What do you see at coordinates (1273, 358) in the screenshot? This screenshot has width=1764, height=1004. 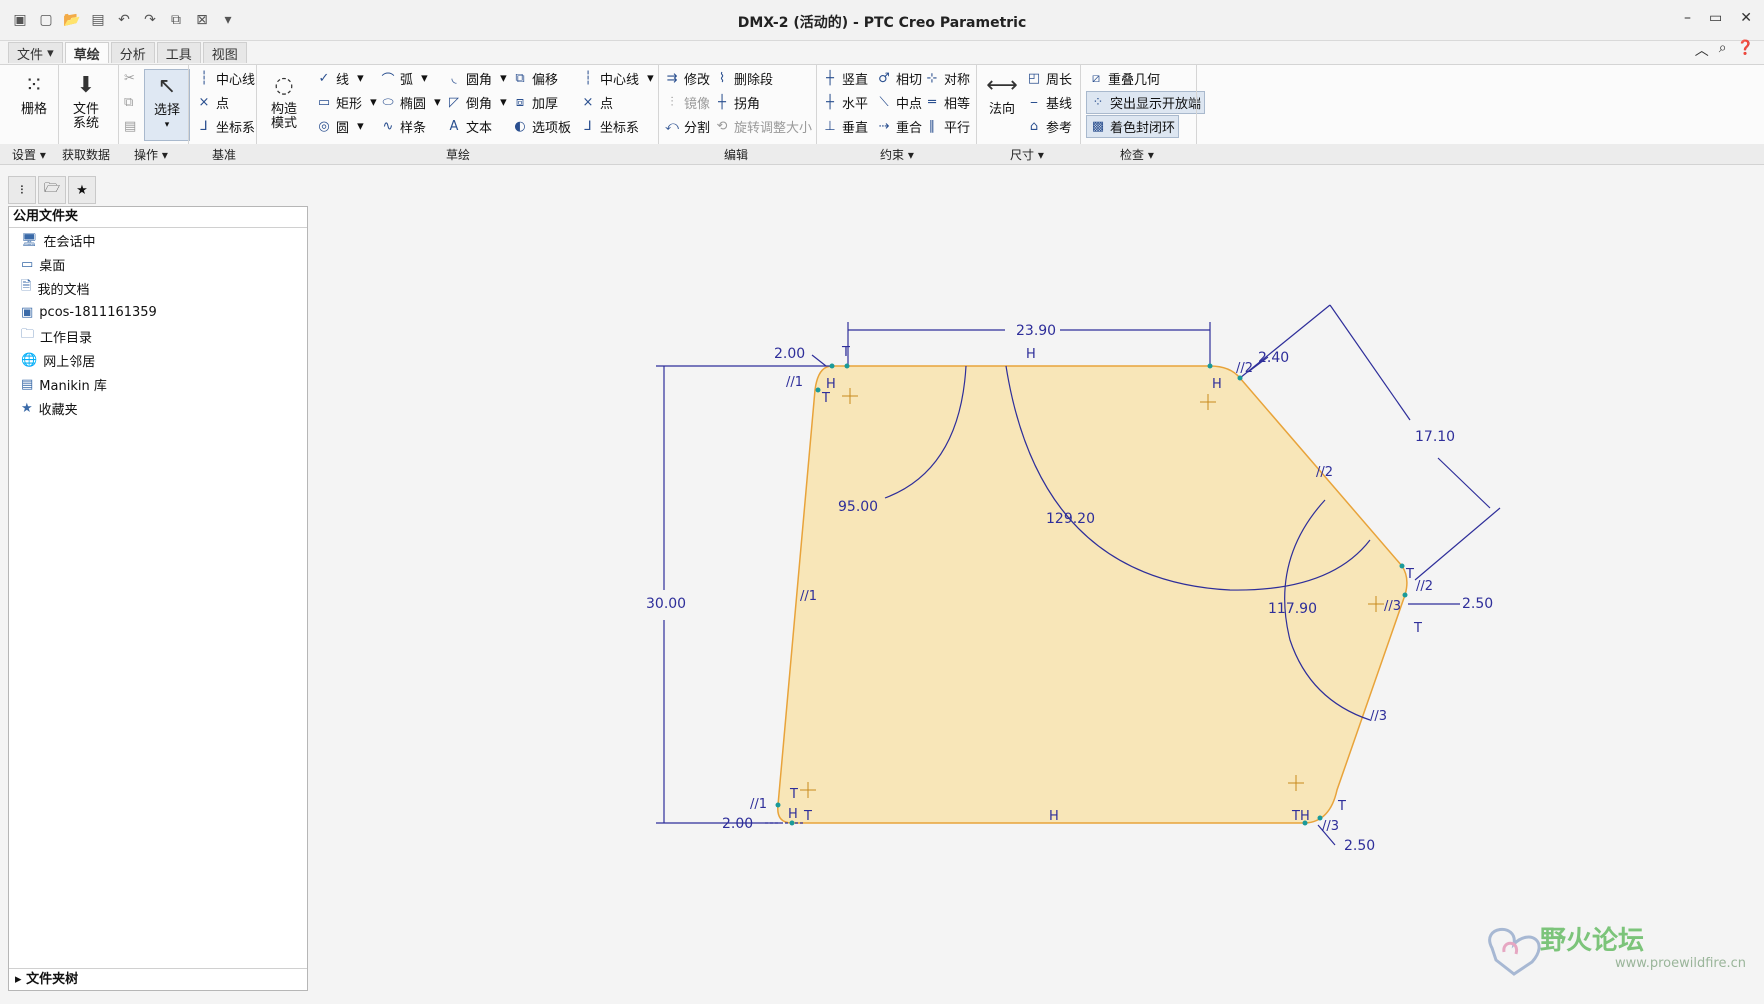 I see `dim-right-top-value: 2.40` at bounding box center [1273, 358].